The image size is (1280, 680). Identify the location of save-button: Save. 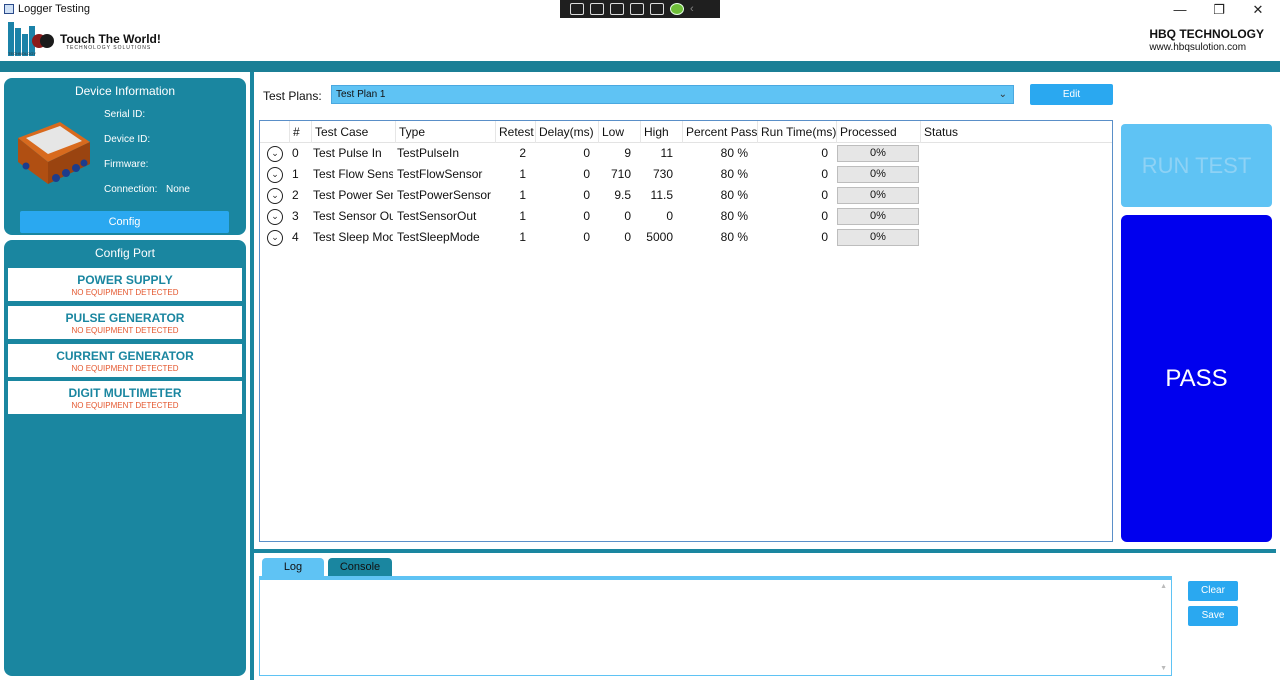
(1213, 616).